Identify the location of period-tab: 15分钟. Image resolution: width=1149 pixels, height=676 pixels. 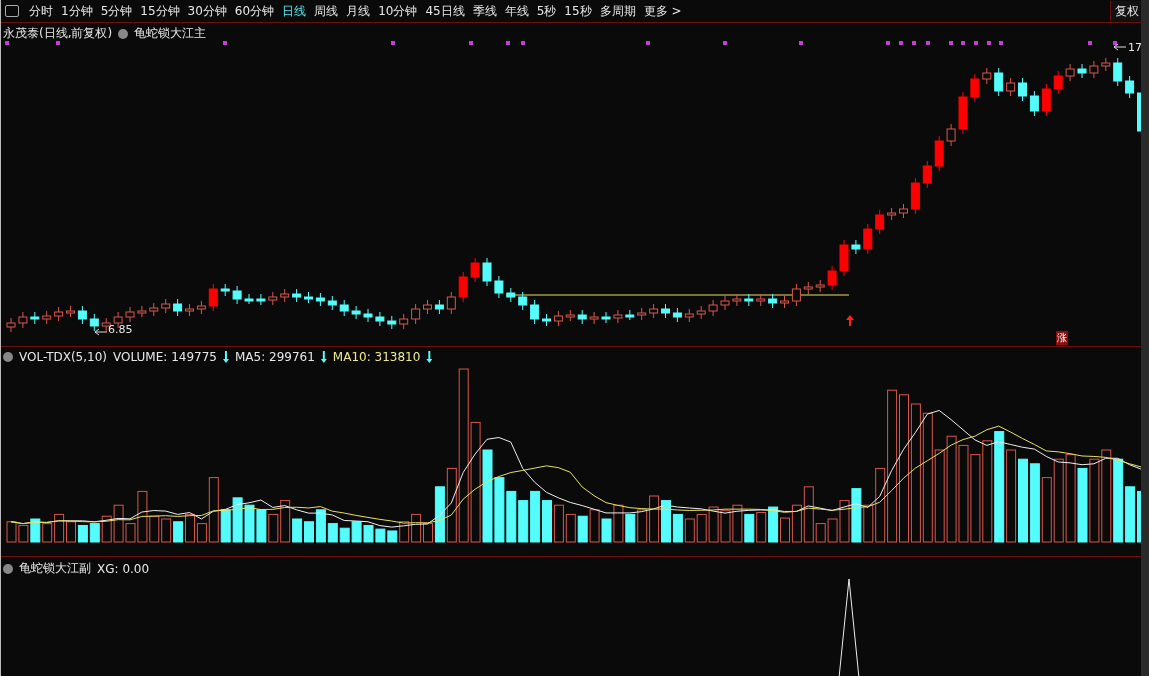
(160, 11).